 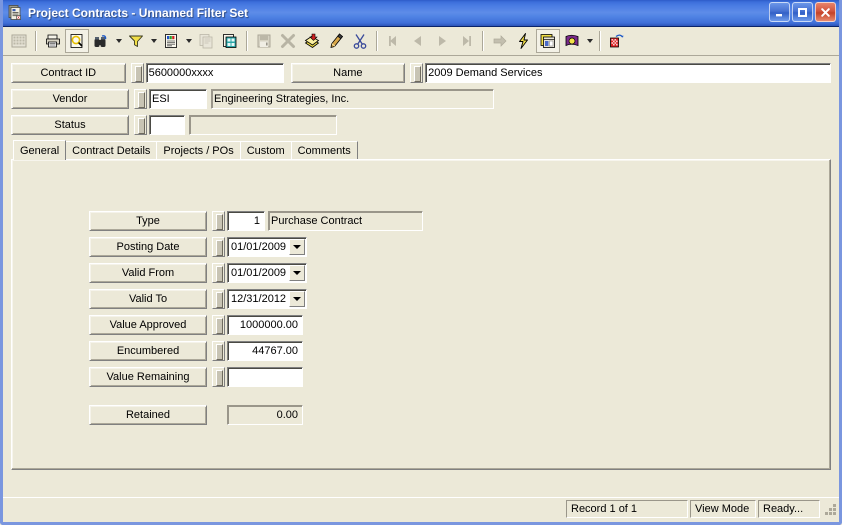 I want to click on valid-from-dropdown-arrow-icon, so click(x=297, y=273).